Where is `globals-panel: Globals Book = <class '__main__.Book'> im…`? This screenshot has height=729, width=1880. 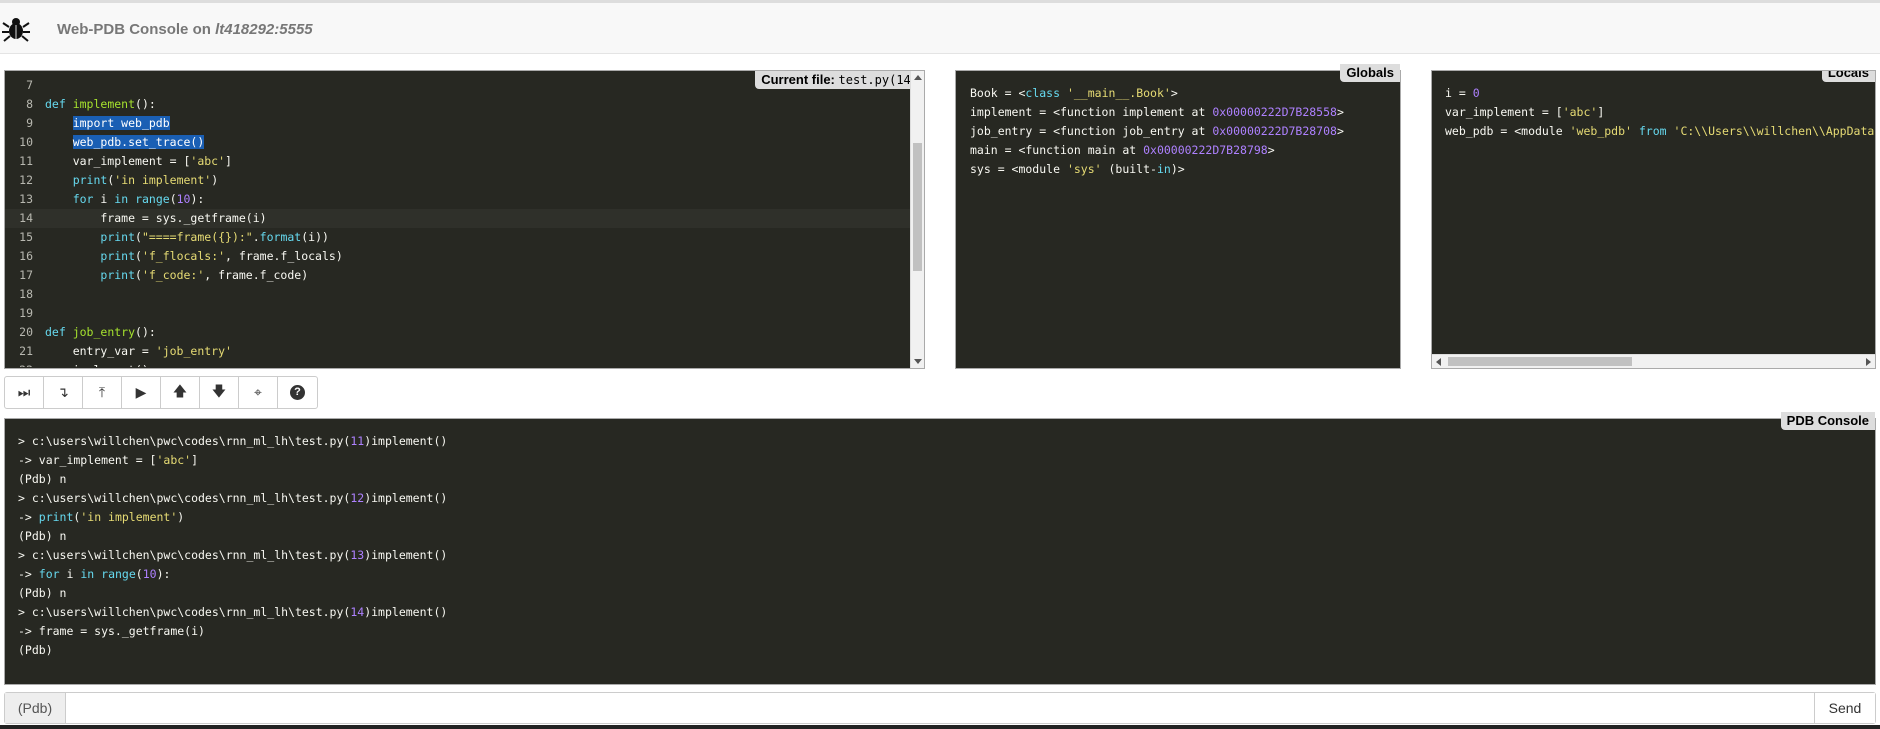 globals-panel: Globals Book = <class '__main__.Book'> im… is located at coordinates (1178, 216).